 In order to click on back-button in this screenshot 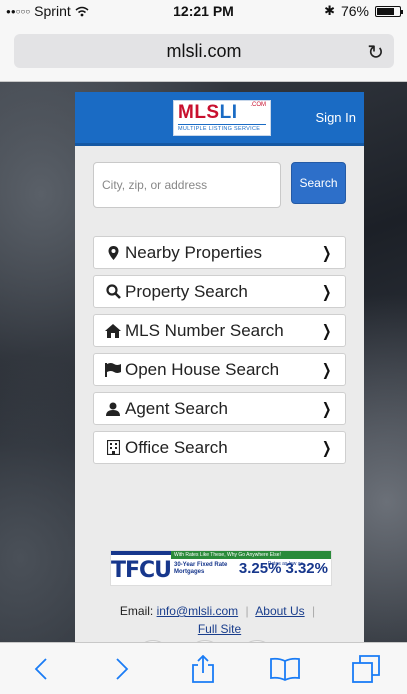, I will do `click(41, 669)`.